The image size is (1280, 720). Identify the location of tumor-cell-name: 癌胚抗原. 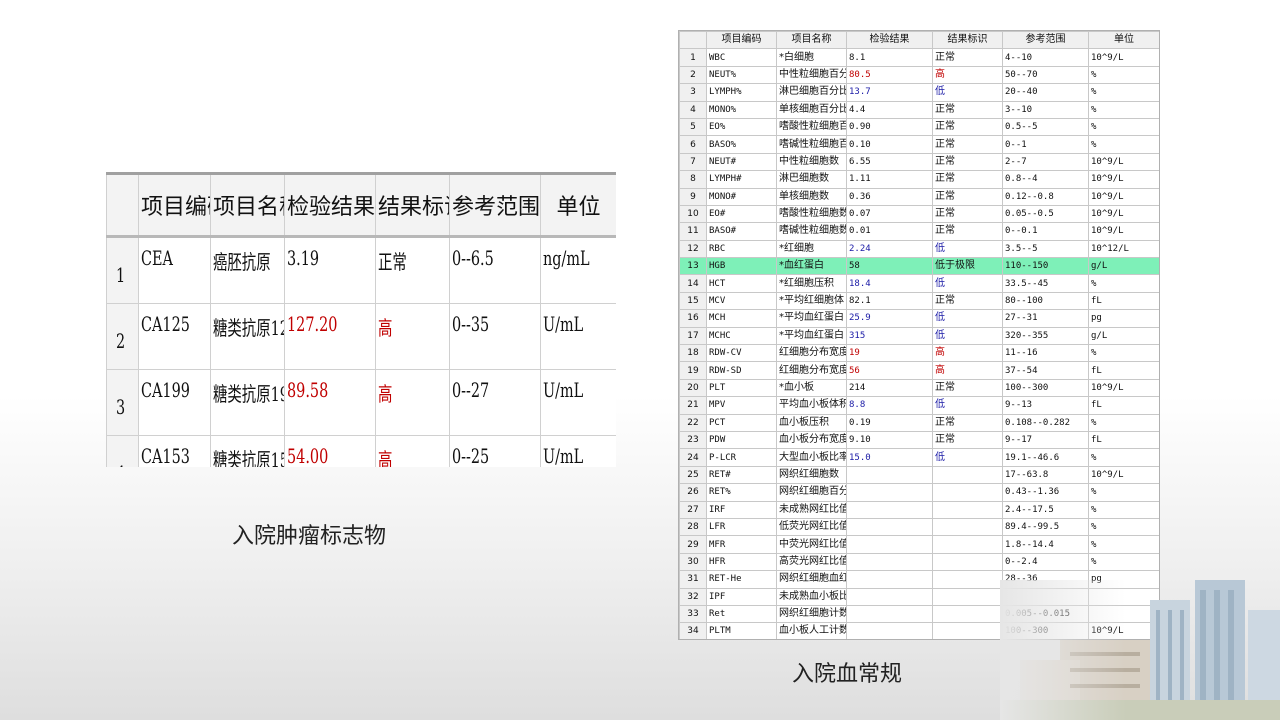
(247, 270).